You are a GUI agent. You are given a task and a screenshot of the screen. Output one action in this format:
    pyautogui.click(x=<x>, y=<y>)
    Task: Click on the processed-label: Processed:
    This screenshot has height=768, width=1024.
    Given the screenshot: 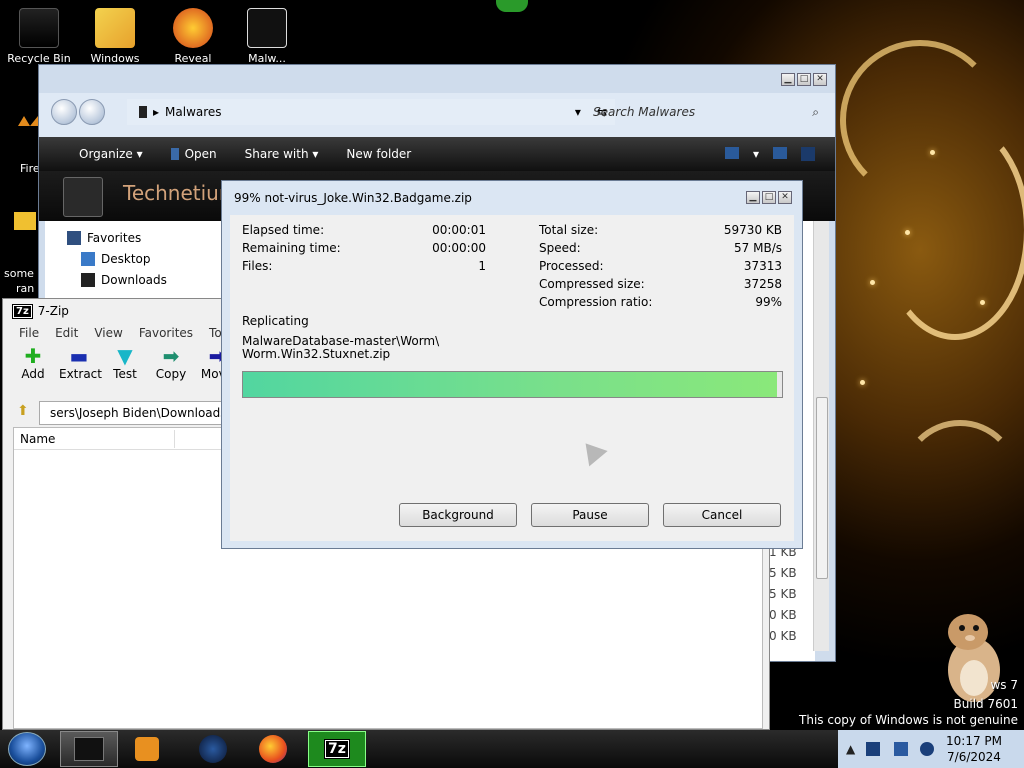 What is the action you would take?
    pyautogui.click(x=571, y=266)
    